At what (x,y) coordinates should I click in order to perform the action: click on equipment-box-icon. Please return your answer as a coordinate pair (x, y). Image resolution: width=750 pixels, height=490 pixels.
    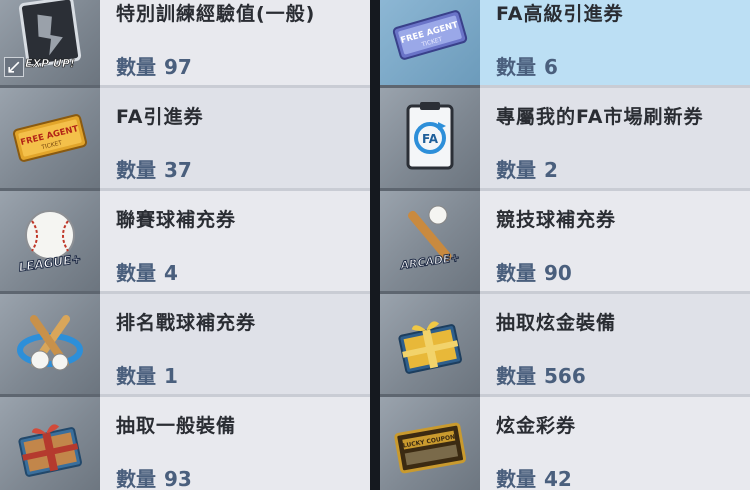
    Looking at the image, I should click on (50, 447).